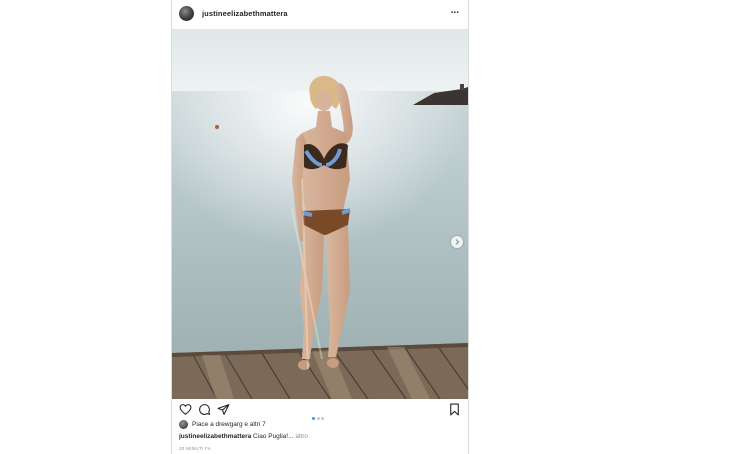  I want to click on heart-icon, so click(185, 410).